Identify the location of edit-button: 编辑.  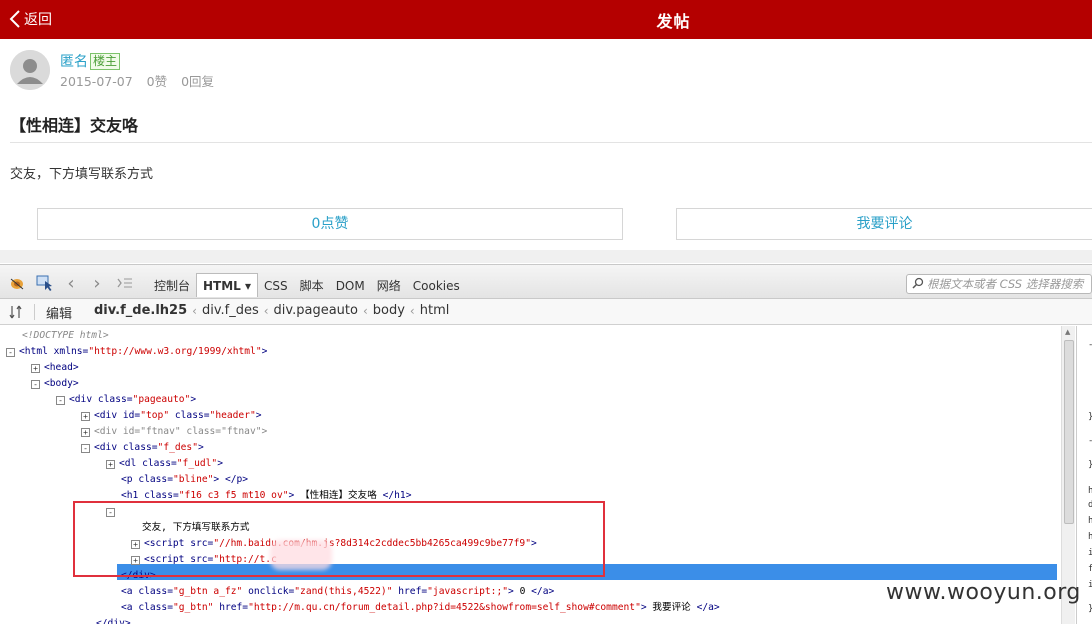
(59, 312).